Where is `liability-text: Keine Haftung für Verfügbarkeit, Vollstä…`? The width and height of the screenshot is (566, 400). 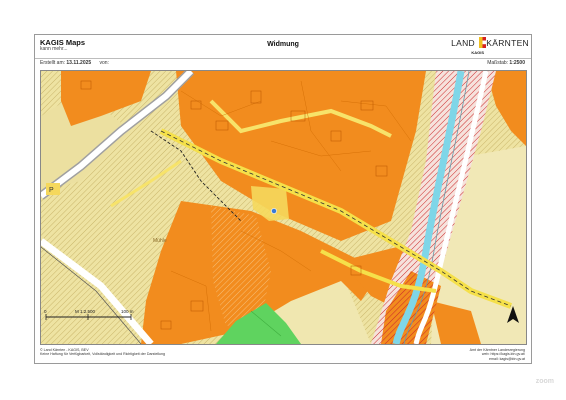
liability-text: Keine Haftung für Verfügbarkeit, Vollstä… is located at coordinates (103, 354).